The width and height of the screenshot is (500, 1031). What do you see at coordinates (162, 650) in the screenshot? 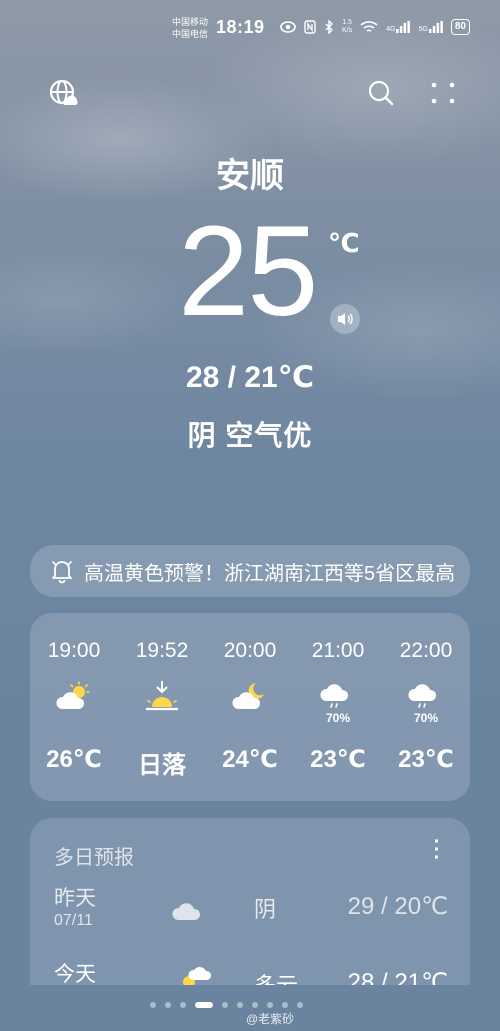
I see `hour-time: 19:52` at bounding box center [162, 650].